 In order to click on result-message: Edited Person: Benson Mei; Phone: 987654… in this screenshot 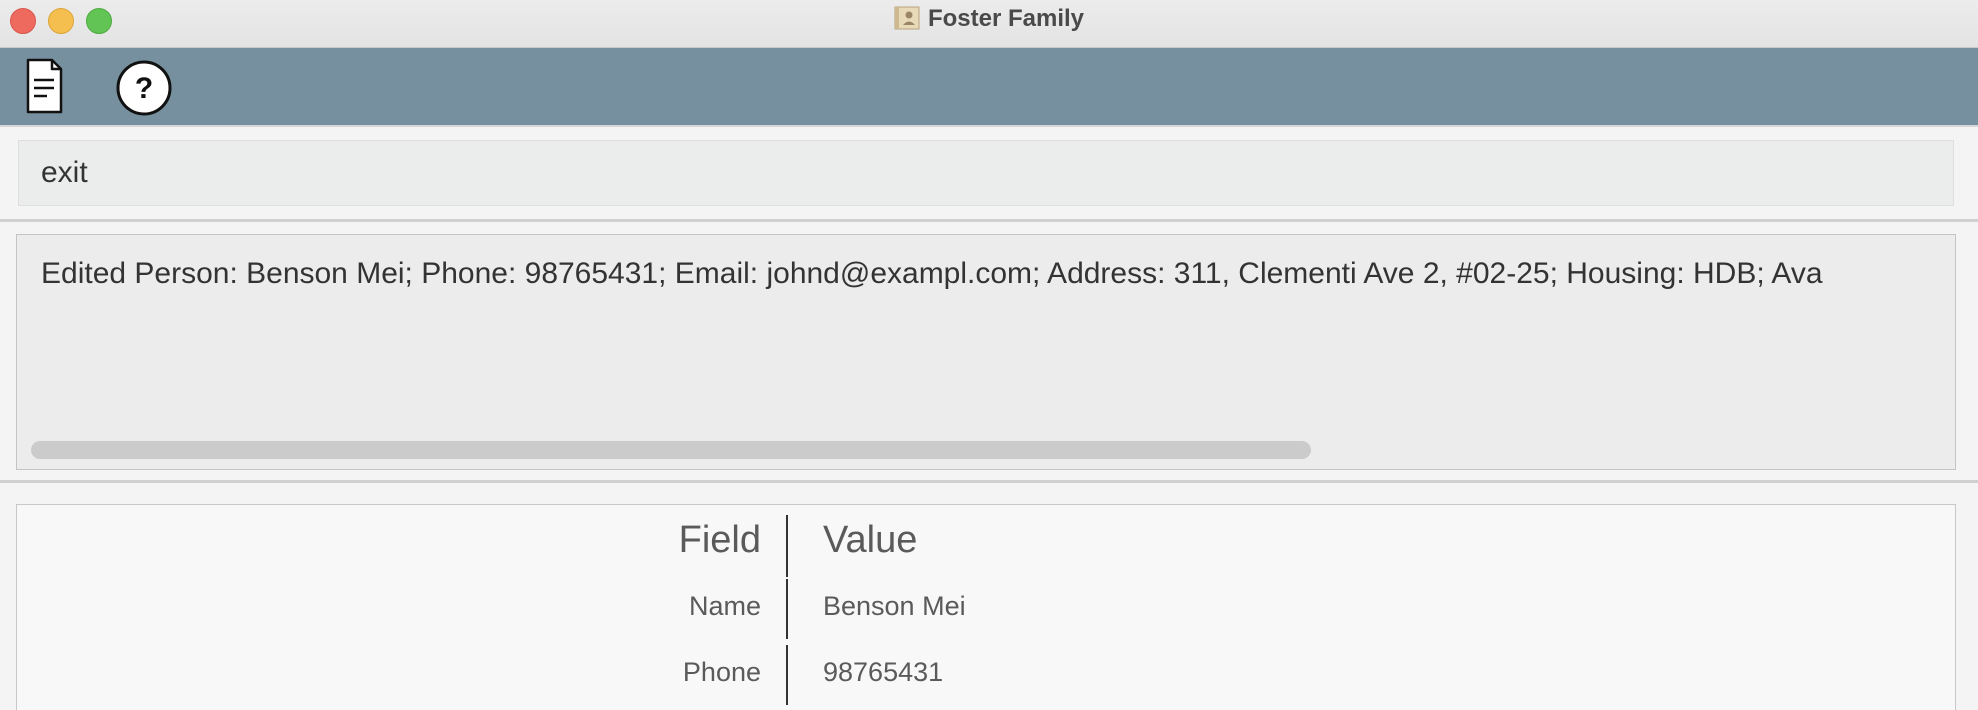, I will do `click(932, 273)`.